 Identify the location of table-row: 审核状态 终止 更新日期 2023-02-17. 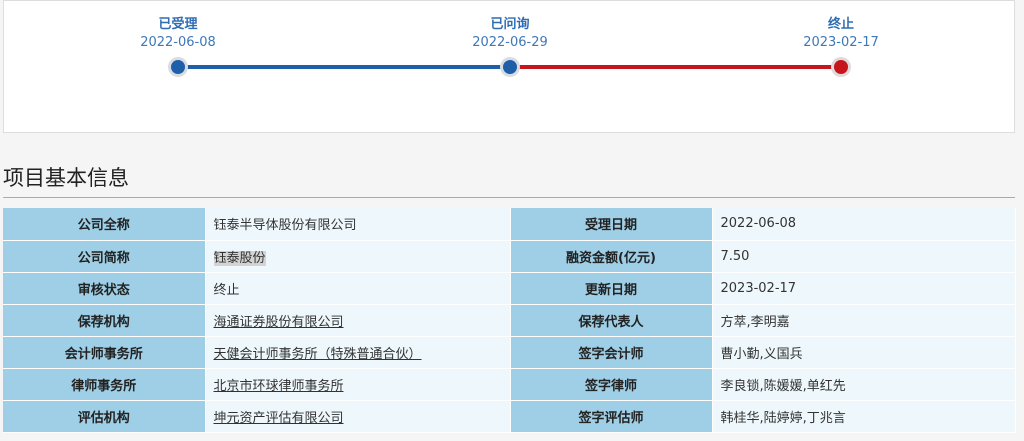
(509, 288).